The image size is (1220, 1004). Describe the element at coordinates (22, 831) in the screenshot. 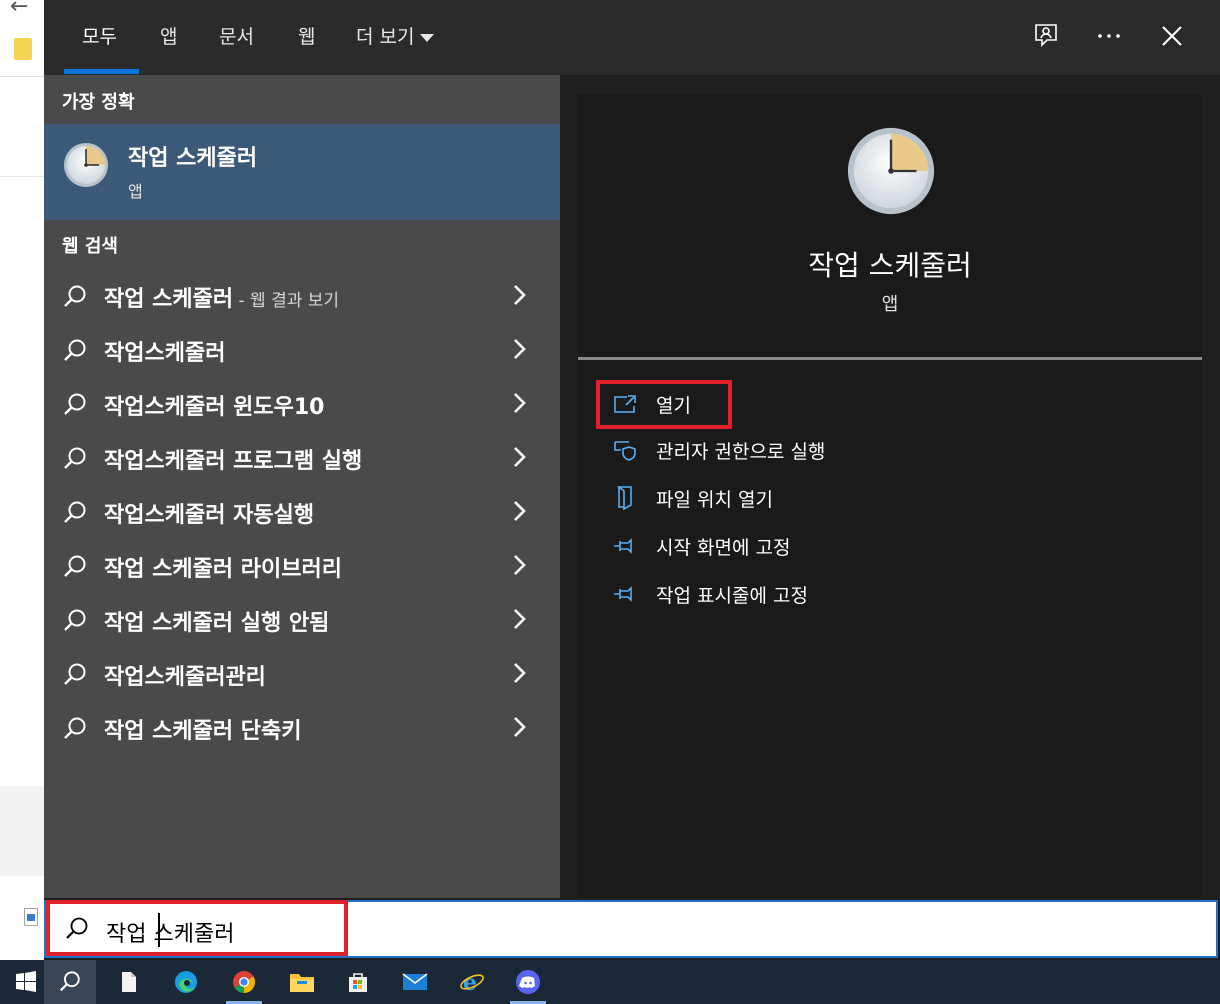

I see `background-panel` at that location.